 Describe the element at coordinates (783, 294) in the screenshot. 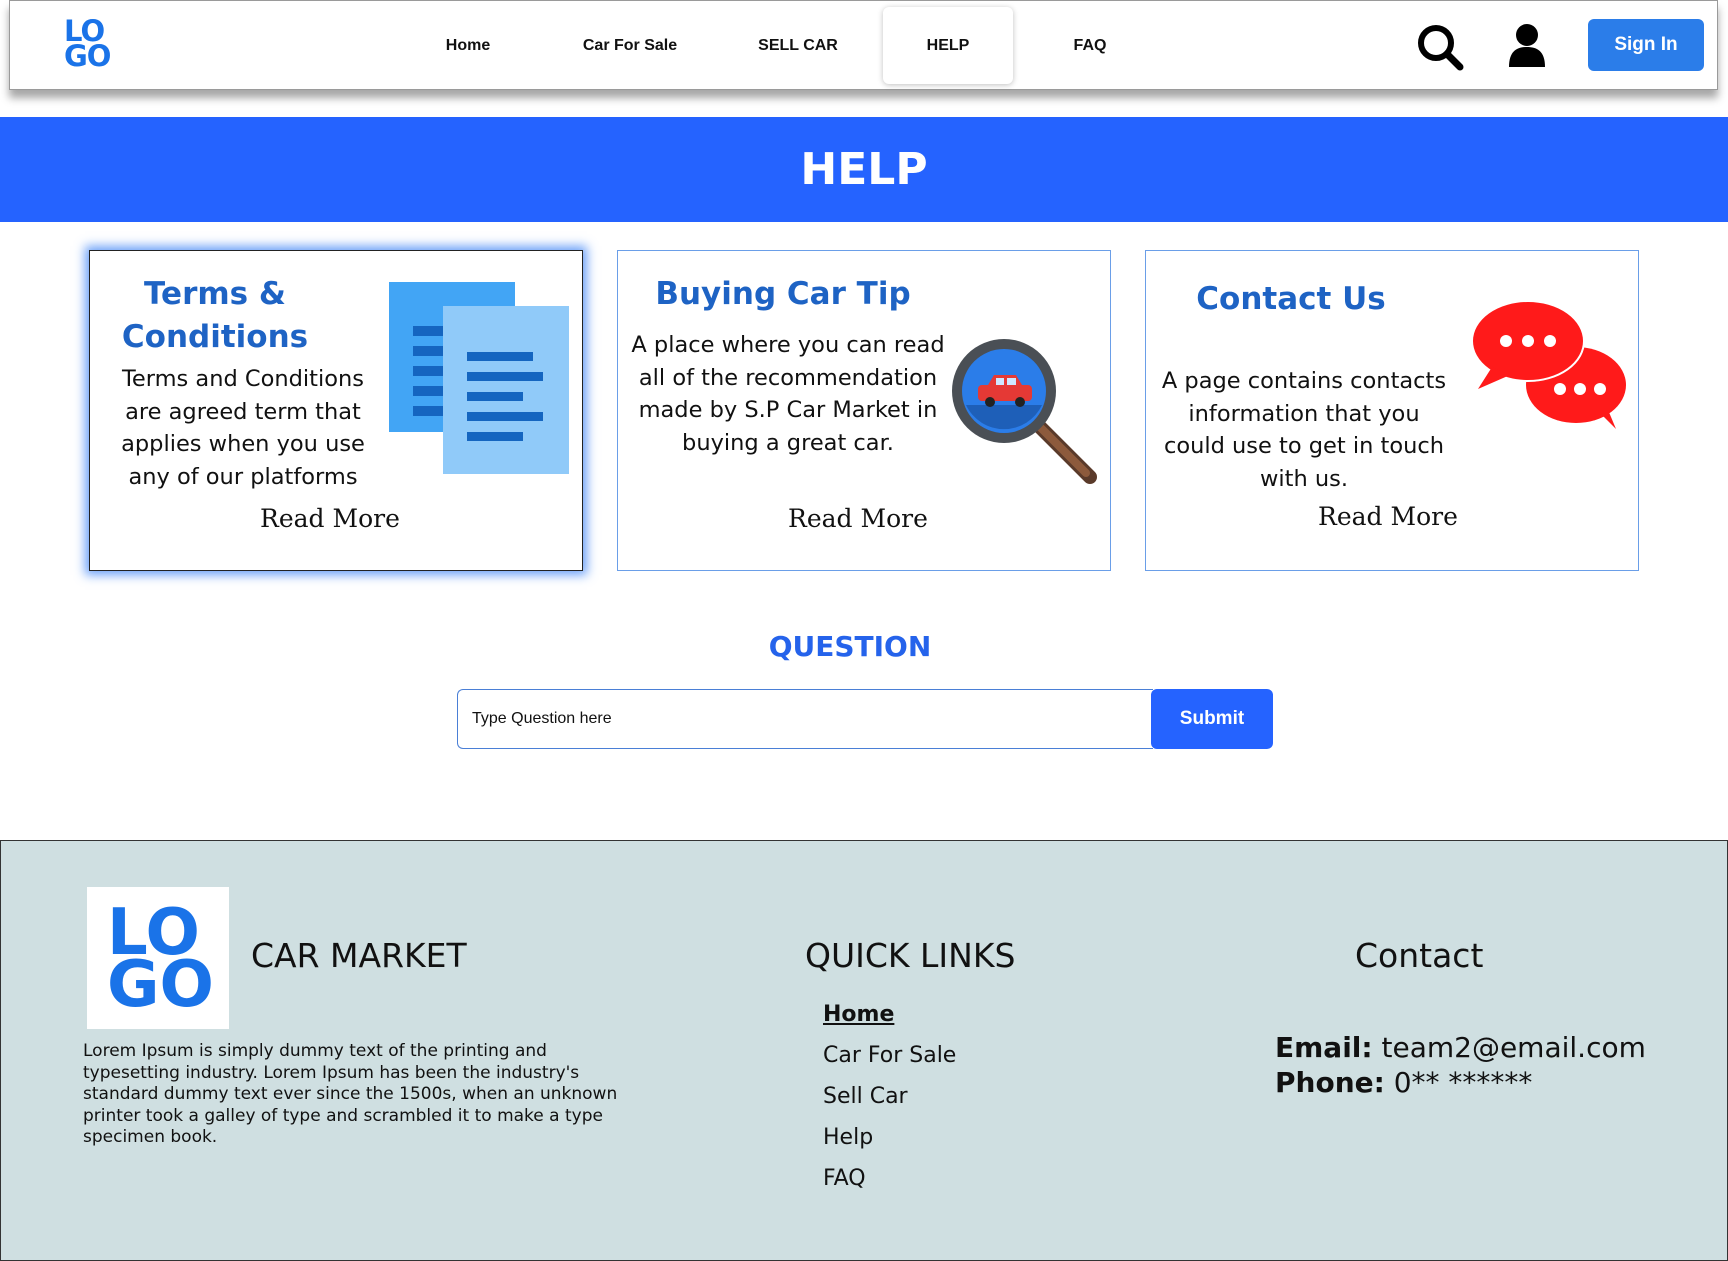

I see `card-title: Buying Car Tip` at that location.